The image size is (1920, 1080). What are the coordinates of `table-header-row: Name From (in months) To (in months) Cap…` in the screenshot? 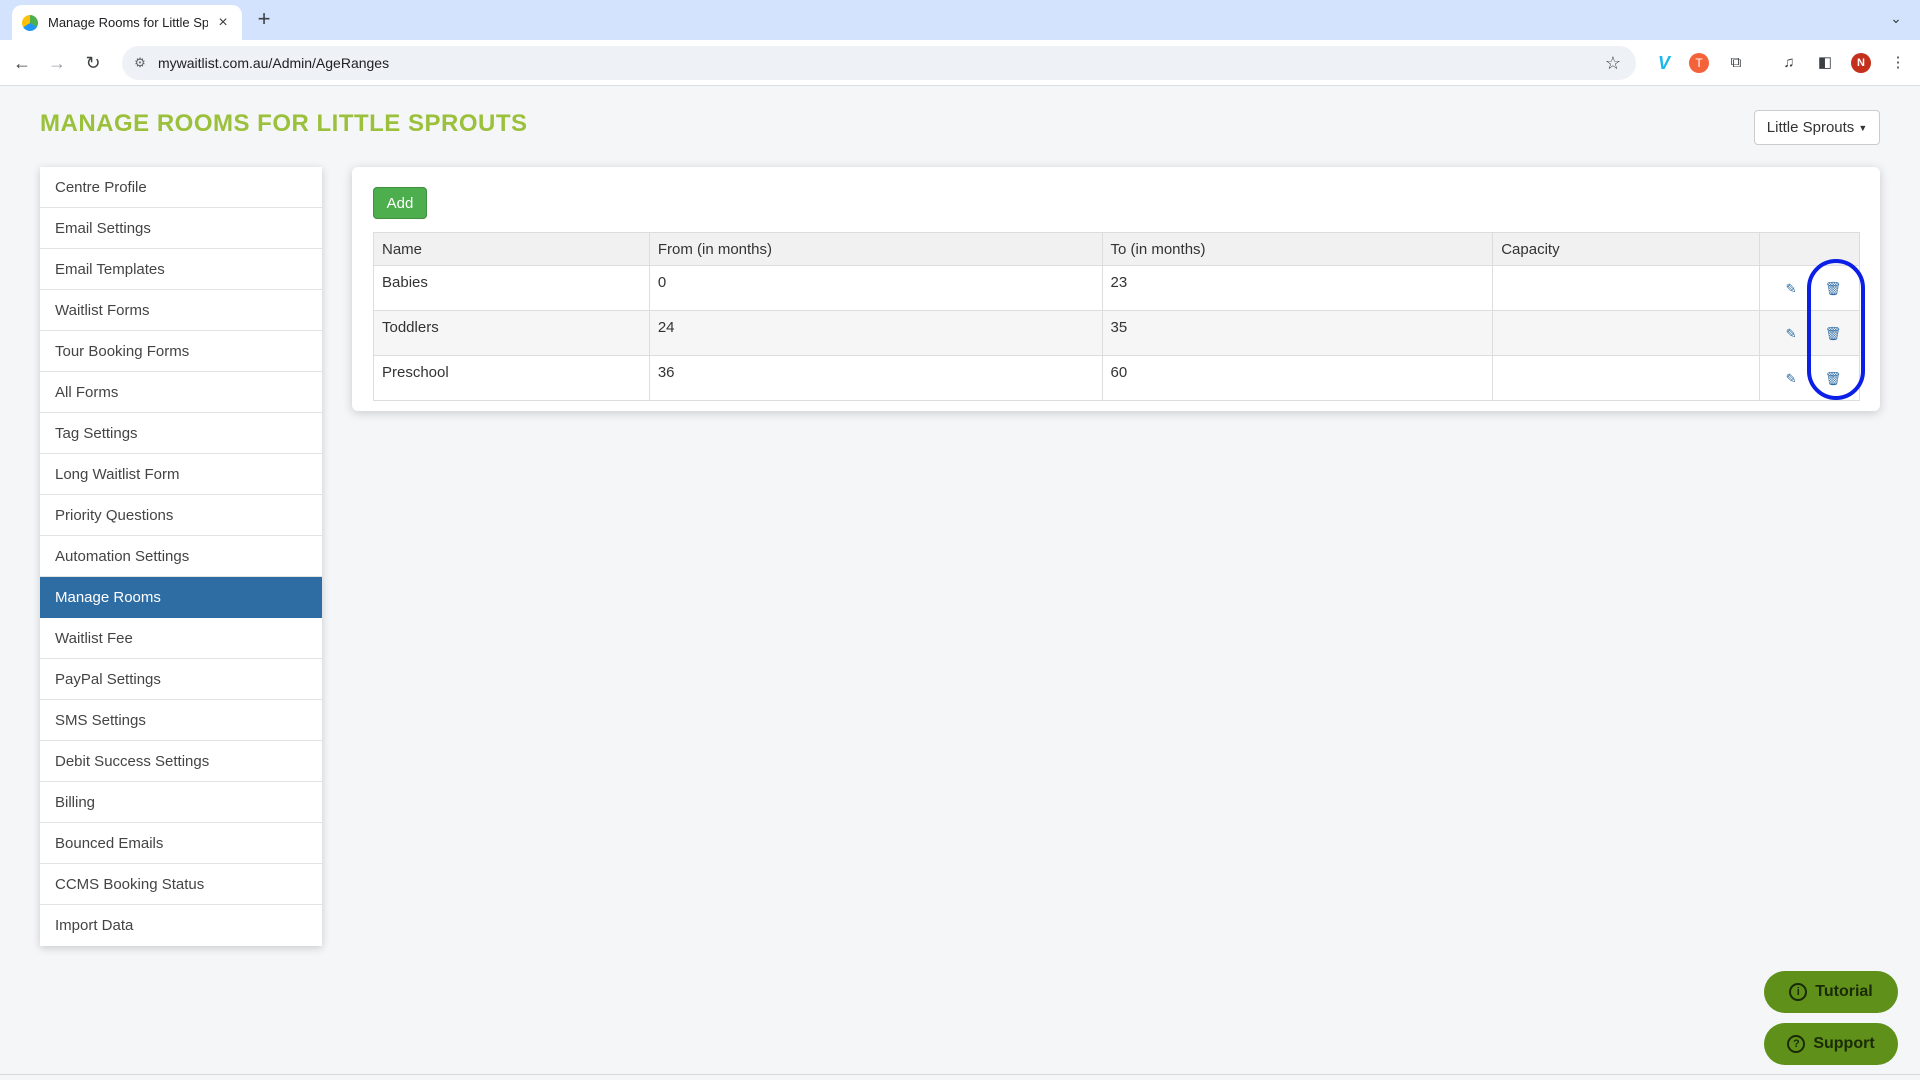 It's located at (1116, 249).